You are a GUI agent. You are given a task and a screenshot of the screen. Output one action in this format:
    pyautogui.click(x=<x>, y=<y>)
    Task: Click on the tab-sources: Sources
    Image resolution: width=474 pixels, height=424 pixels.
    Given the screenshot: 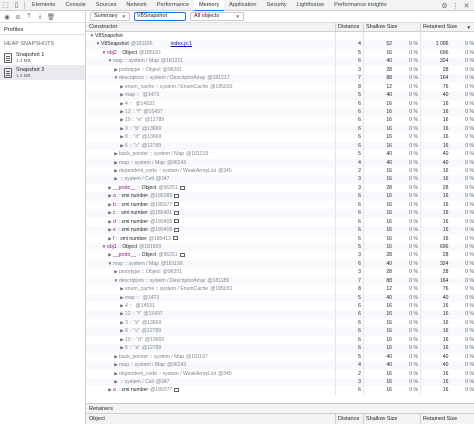 What is the action you would take?
    pyautogui.click(x=106, y=5)
    